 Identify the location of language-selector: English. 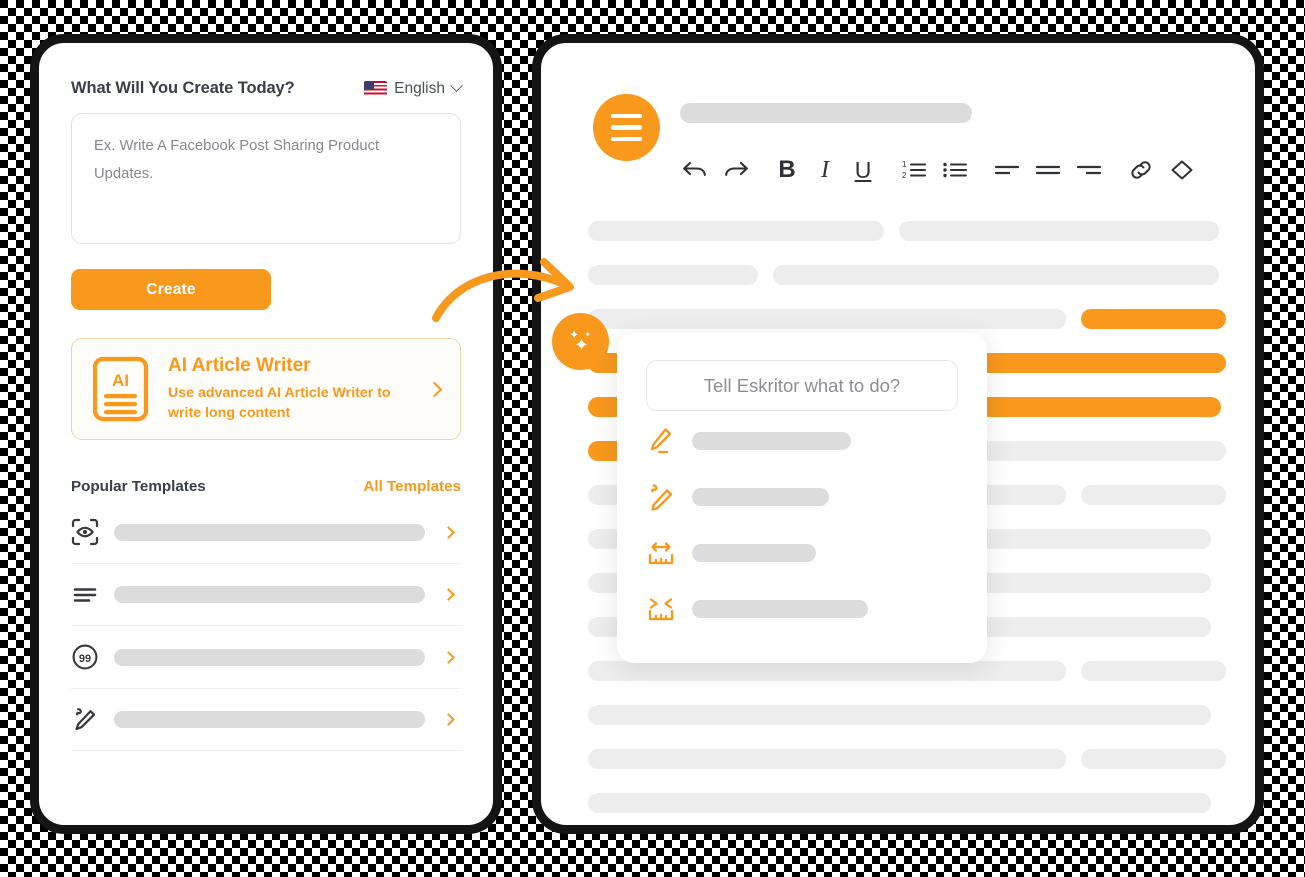
(413, 88).